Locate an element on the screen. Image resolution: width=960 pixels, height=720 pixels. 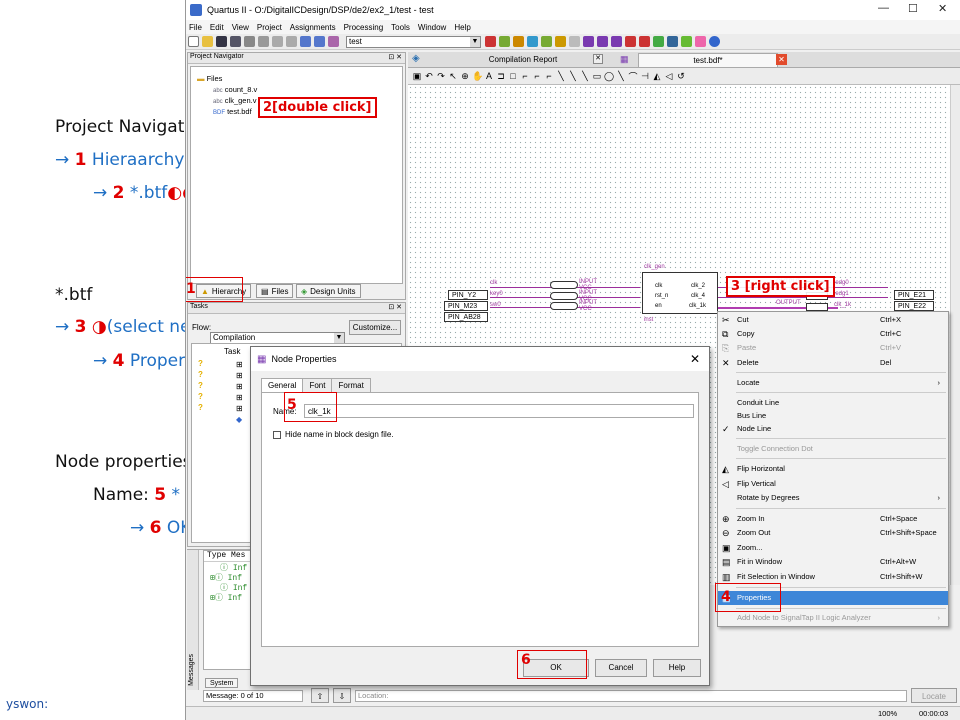
menu-assignments: Assignments is located at coordinates (313, 27).